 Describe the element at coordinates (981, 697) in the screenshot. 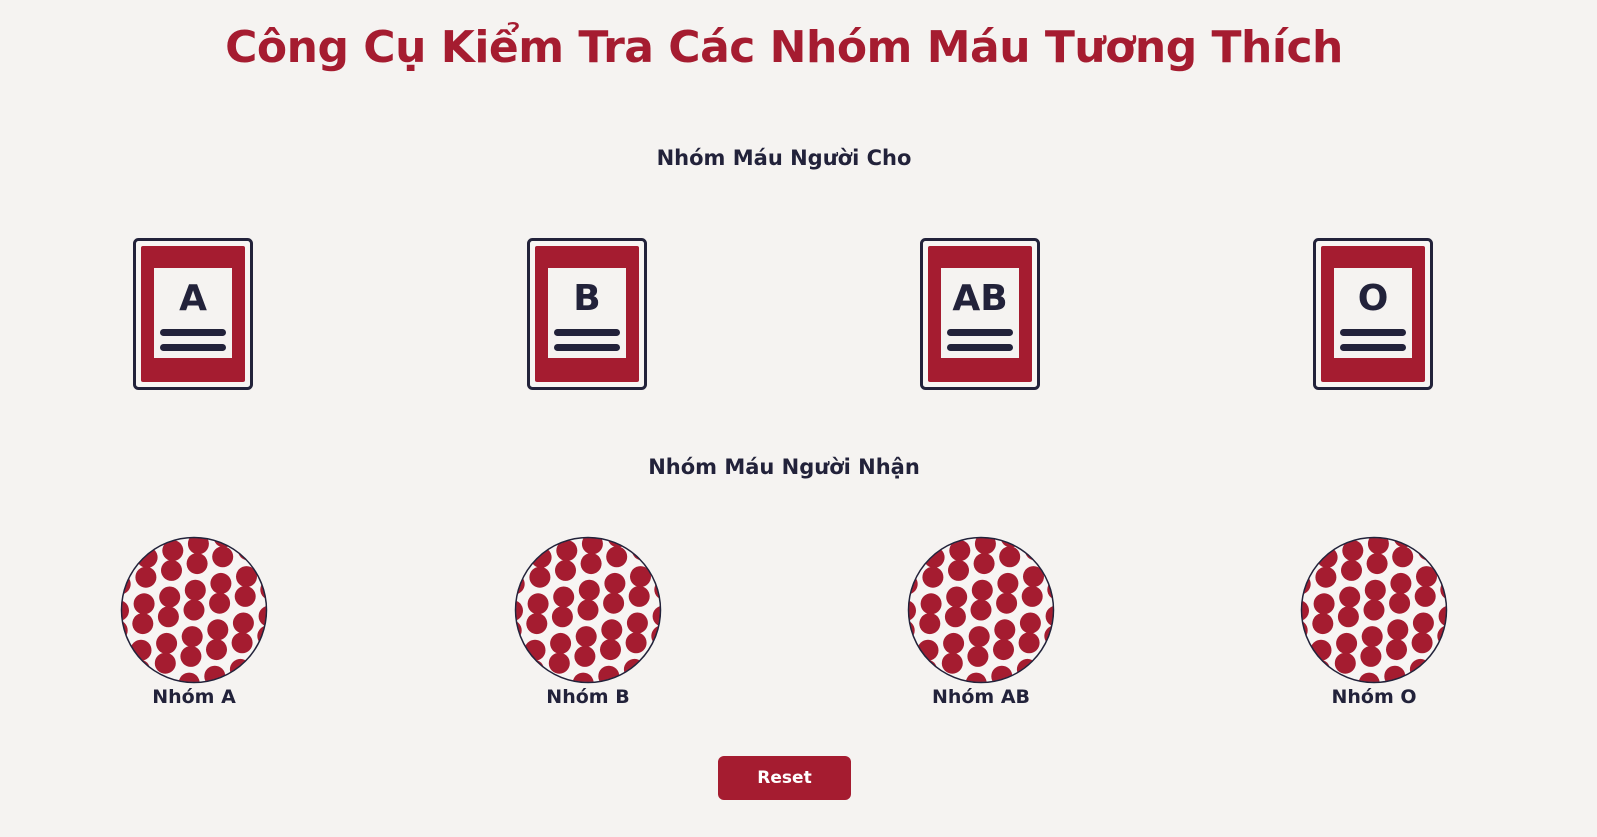

I see `recipient-cell-ab-label: Nhóm AB` at that location.